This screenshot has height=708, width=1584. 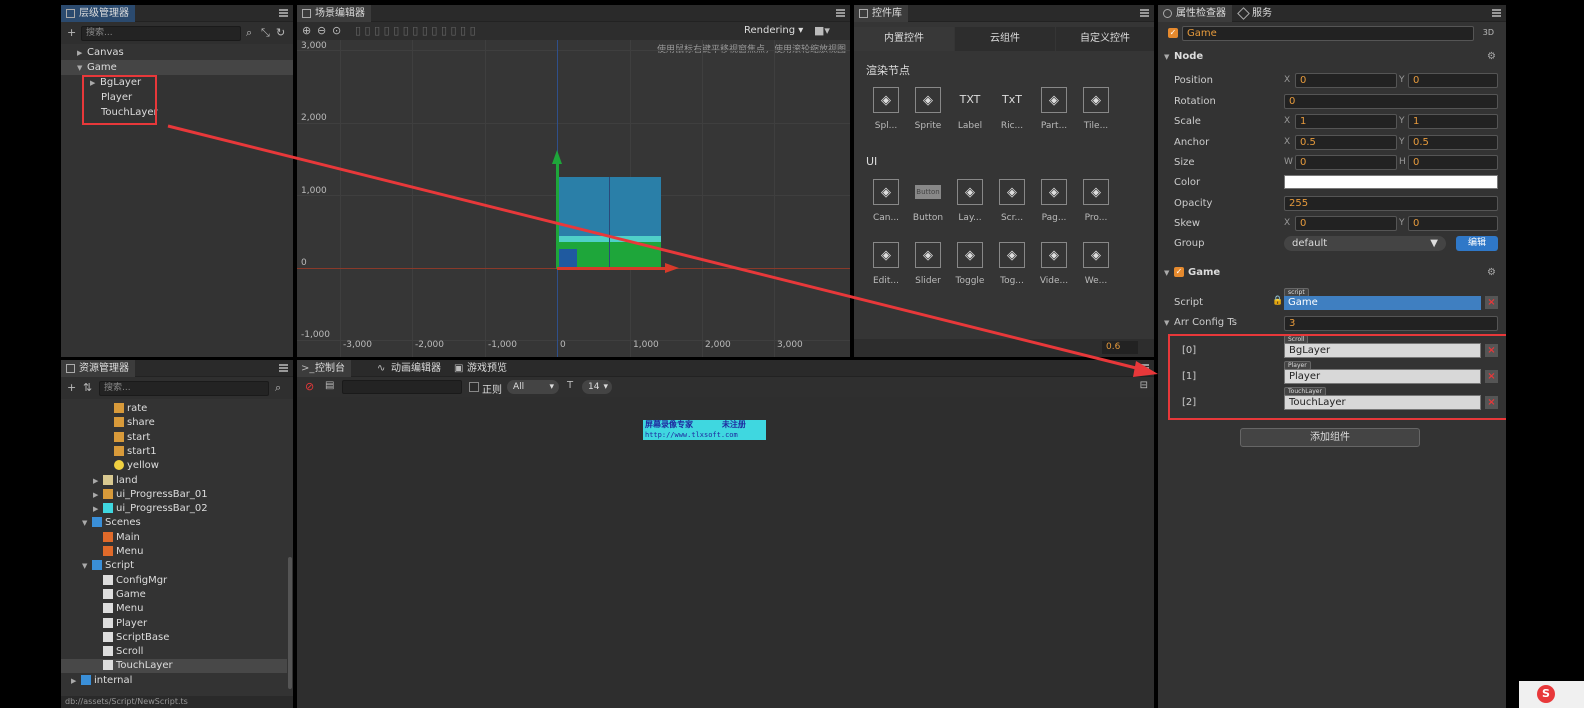 What do you see at coordinates (1346, 121) in the screenshot?
I see `scale-x-input: 1` at bounding box center [1346, 121].